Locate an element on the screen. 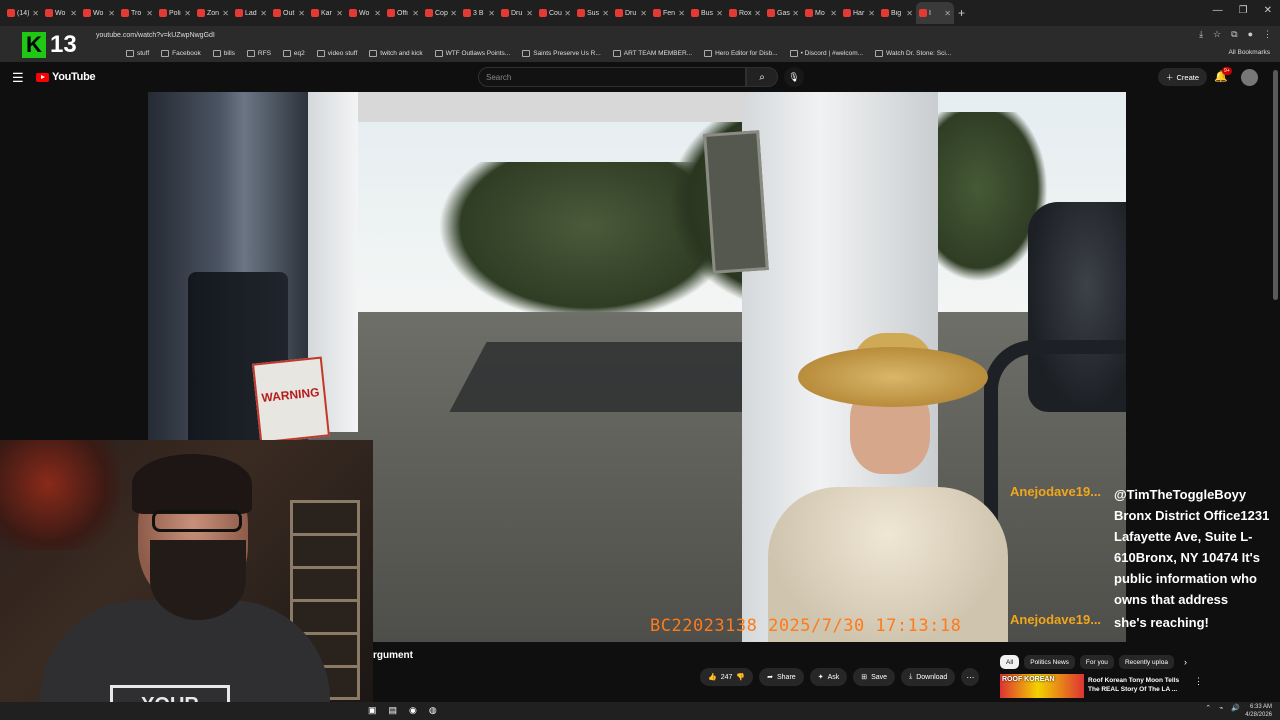 The image size is (1280, 720). recommended-thumbnail: ROOF KOREAN is located at coordinates (1042, 686).